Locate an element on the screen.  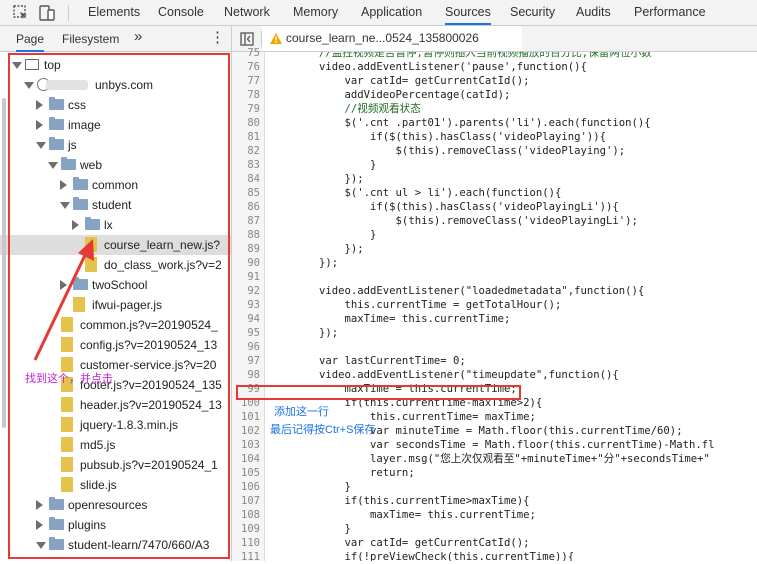
tab-page: Page is located at coordinates (30, 39).